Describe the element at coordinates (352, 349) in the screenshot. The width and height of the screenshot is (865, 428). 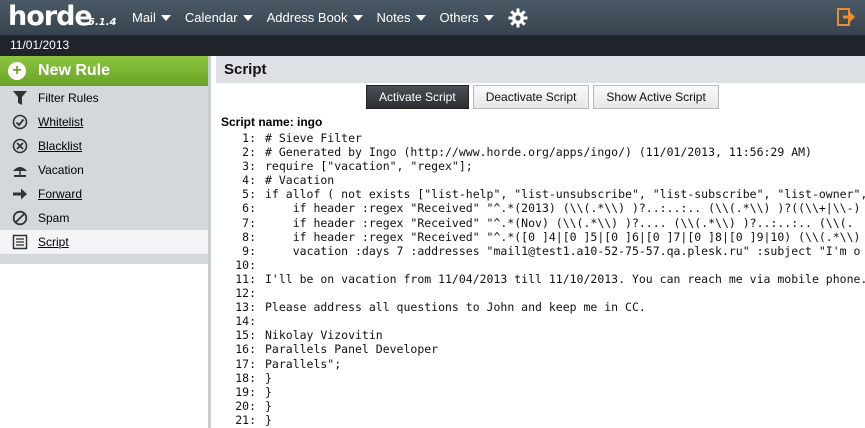
I see `line-text: Parallels Panel Developer` at that location.